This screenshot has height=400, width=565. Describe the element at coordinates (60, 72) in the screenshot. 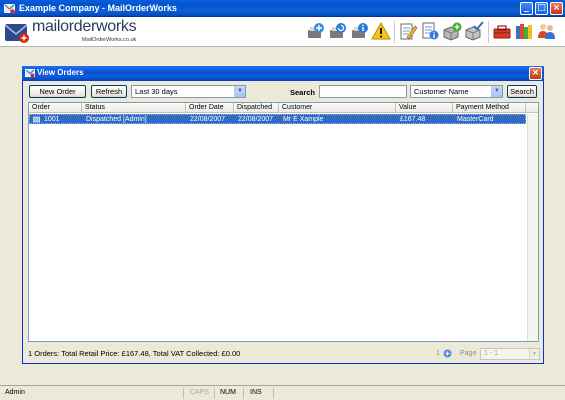

I see `view-orders-title: View Orders` at that location.